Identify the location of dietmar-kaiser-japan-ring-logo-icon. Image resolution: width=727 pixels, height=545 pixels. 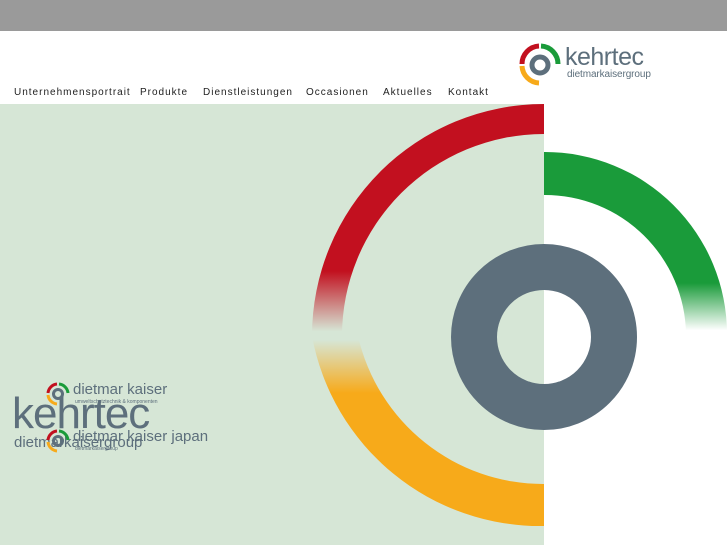
(58, 441).